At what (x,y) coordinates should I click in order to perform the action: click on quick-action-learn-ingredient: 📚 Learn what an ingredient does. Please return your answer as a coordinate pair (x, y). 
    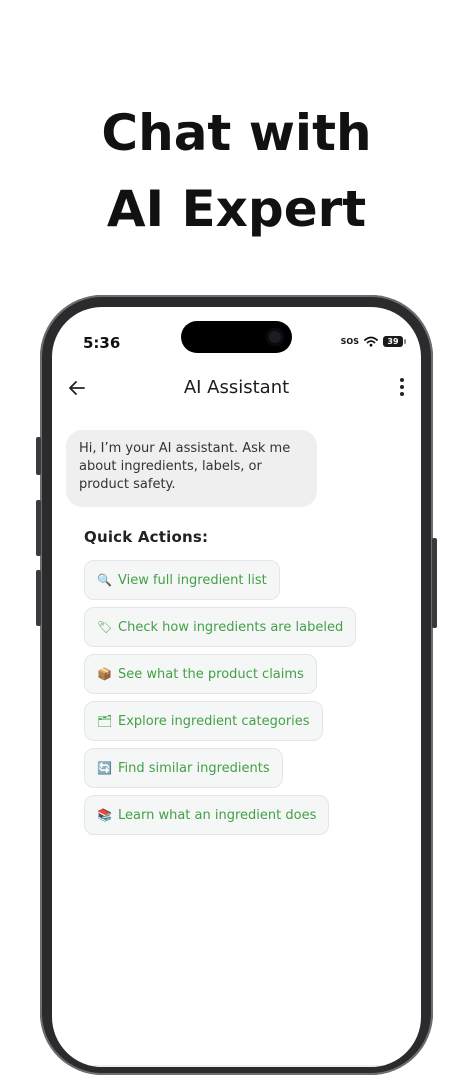
    Looking at the image, I should click on (207, 815).